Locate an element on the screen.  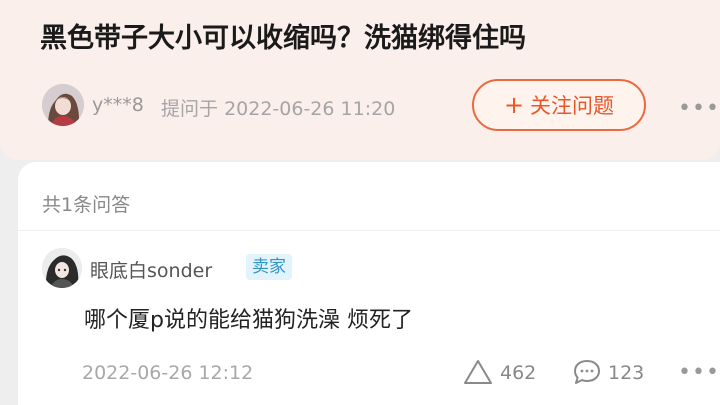
answer-more-options-icon: ••• is located at coordinates (699, 372).